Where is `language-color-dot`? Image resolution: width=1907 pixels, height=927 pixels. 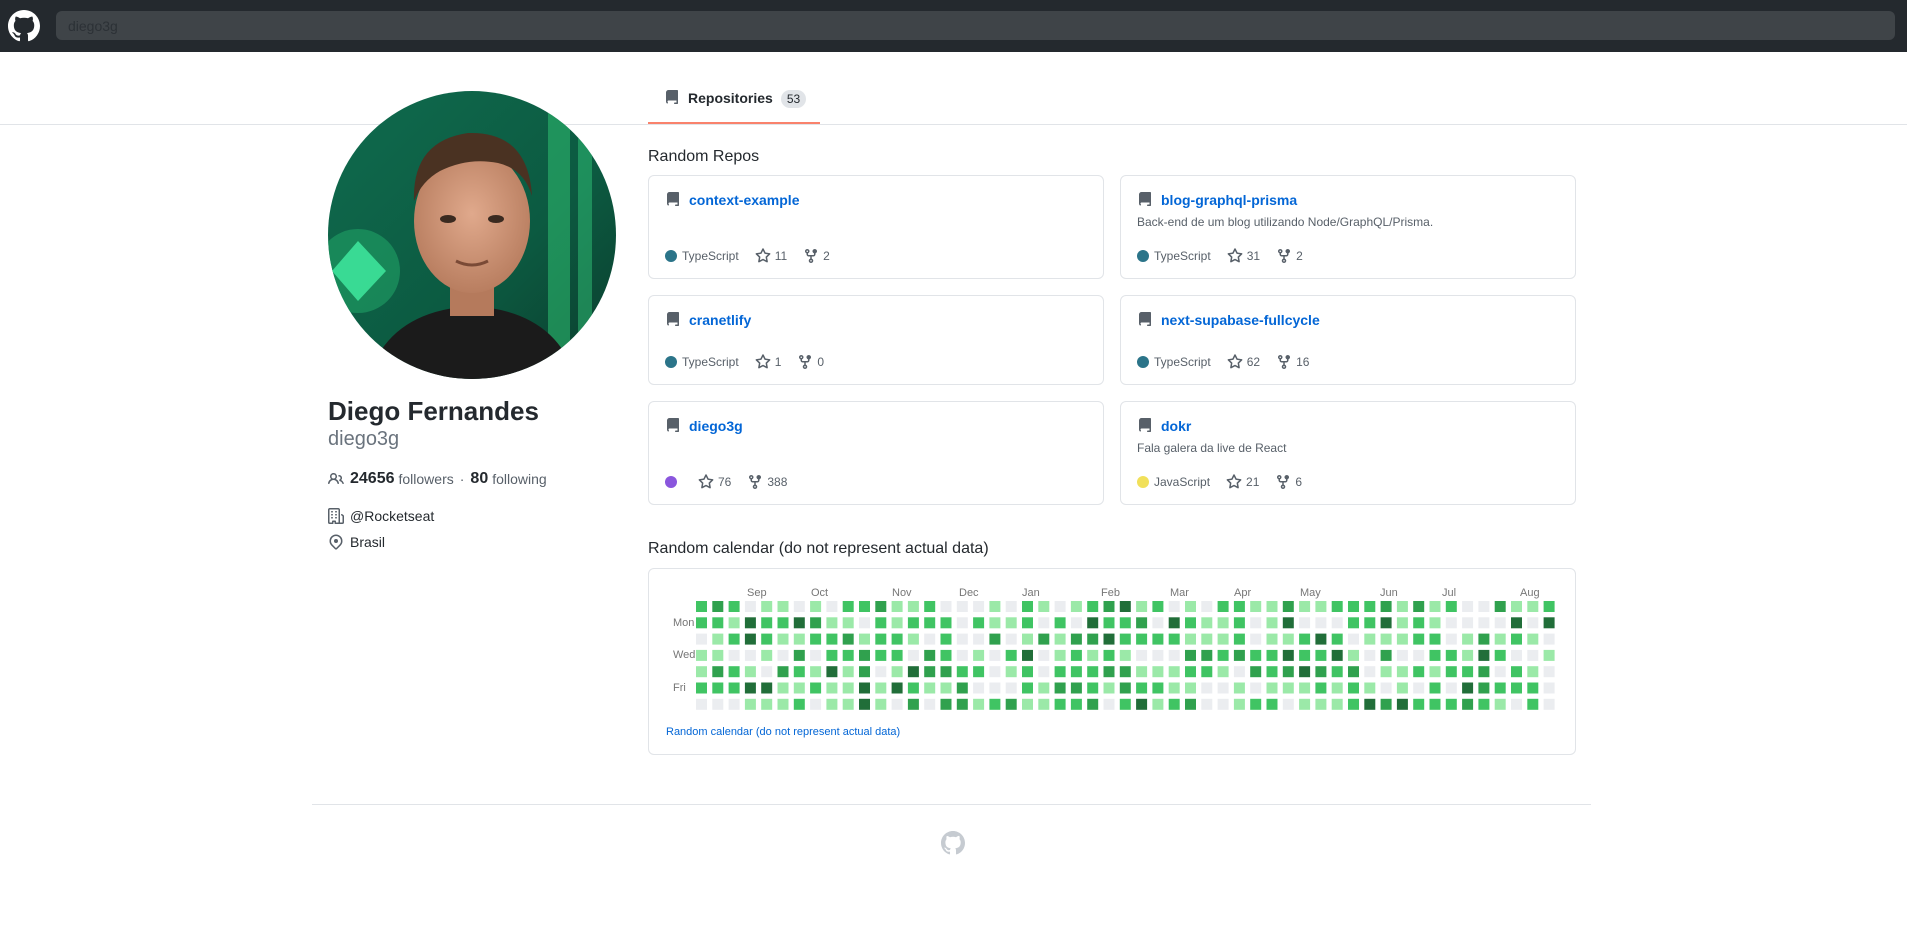
language-color-dot is located at coordinates (671, 482).